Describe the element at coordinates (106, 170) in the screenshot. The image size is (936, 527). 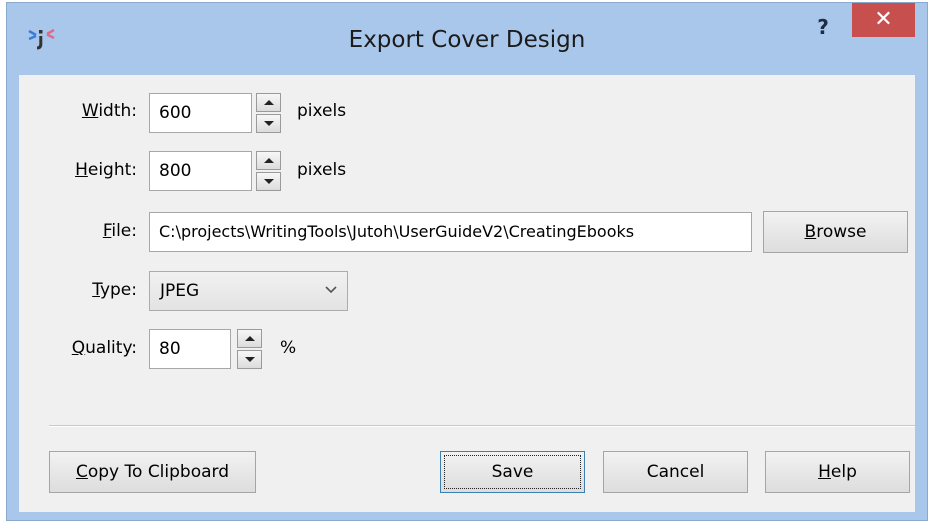
I see `height-label: Height:` at that location.